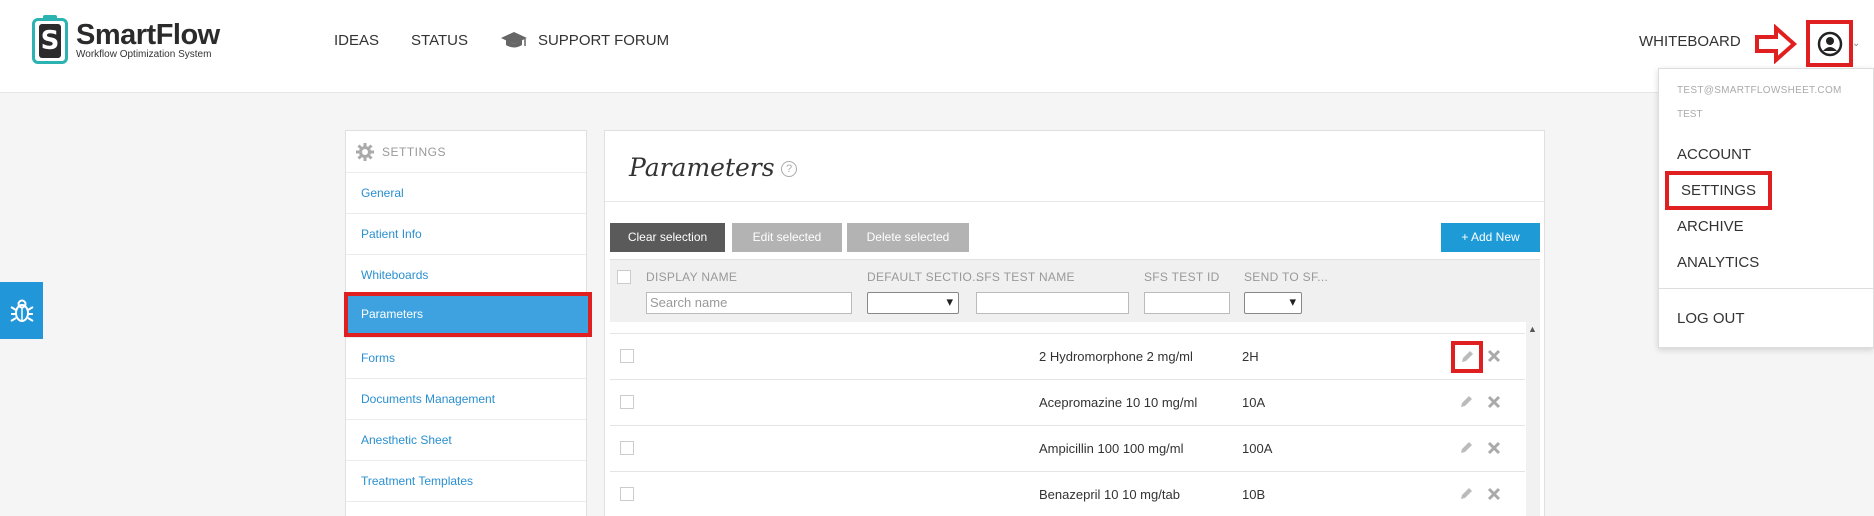  I want to click on table-row: Ampicillin 100 100 mg/ml 100A, so click(1067, 448).